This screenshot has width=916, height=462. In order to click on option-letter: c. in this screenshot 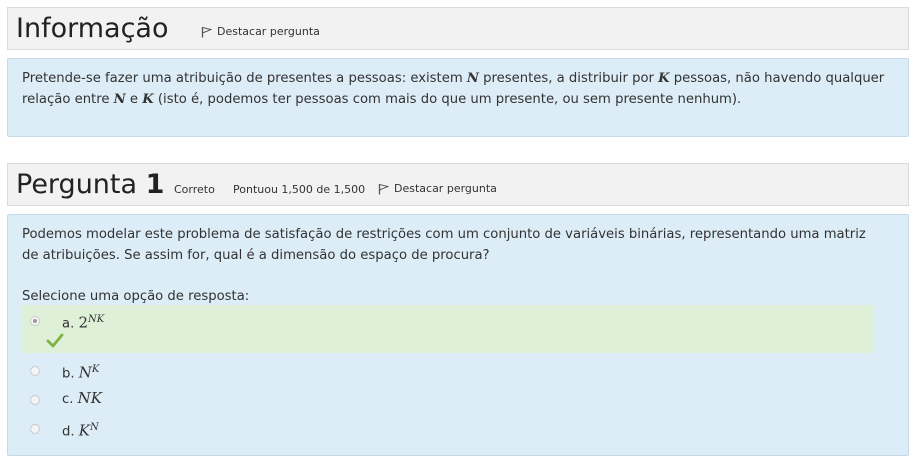, I will do `click(68, 399)`.